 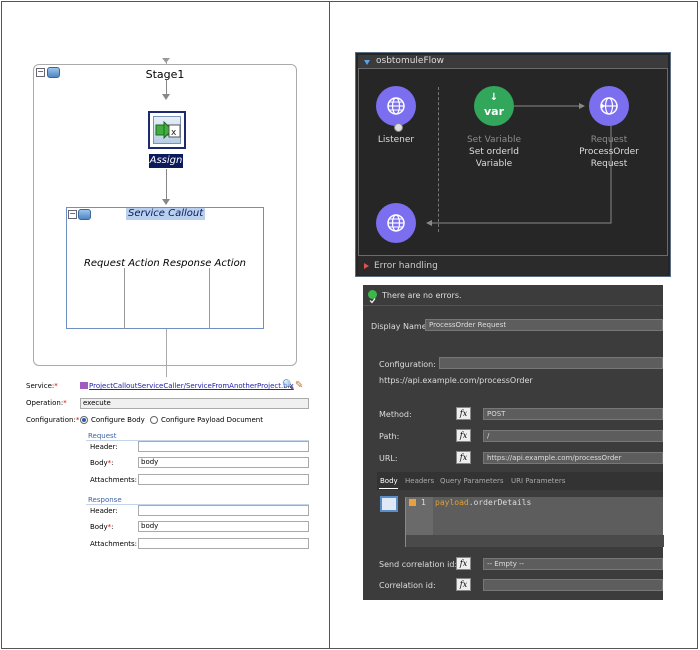 What do you see at coordinates (544, 325) in the screenshot?
I see `display-name-input: ProcessOrder Request` at bounding box center [544, 325].